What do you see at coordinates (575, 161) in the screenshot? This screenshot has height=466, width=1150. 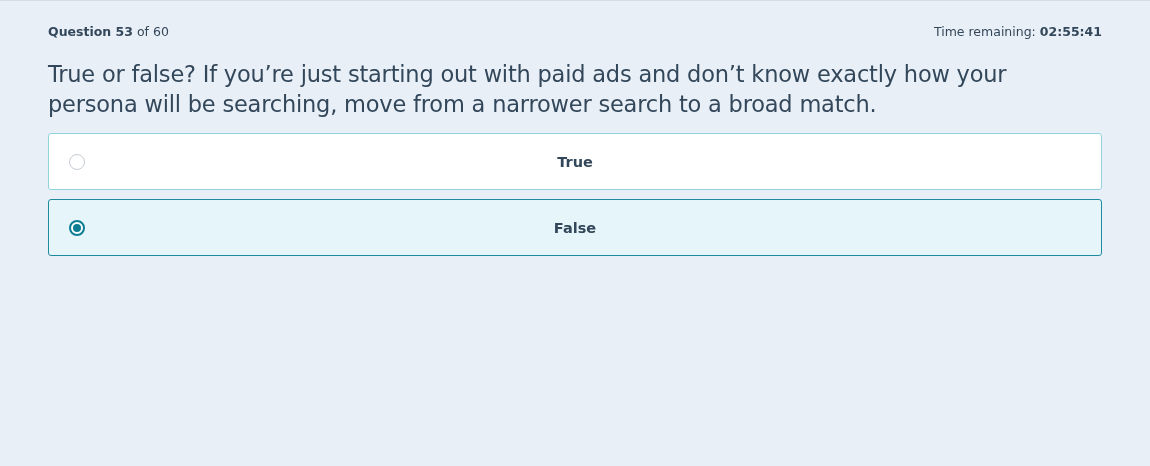 I see `answer-option: True` at bounding box center [575, 161].